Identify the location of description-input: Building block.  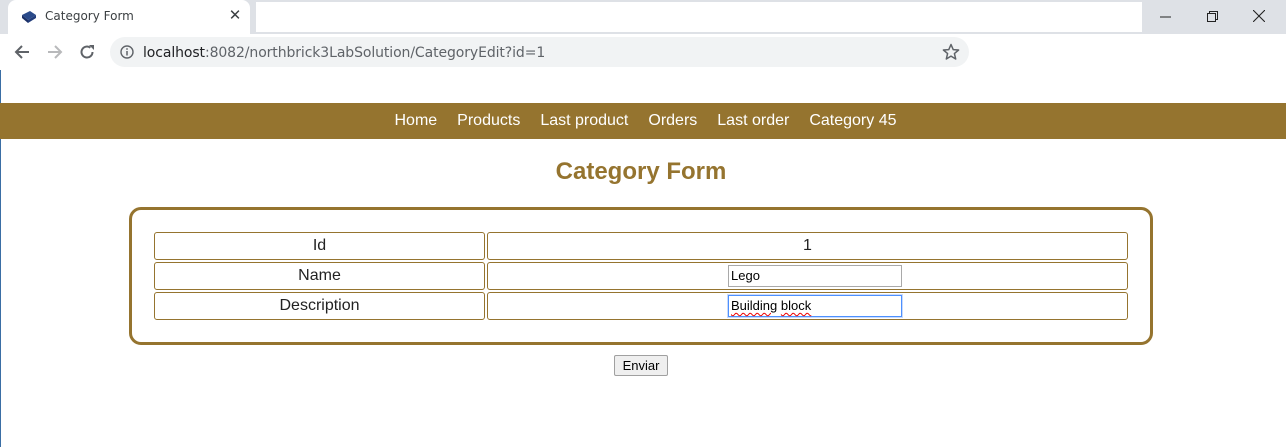
(815, 306).